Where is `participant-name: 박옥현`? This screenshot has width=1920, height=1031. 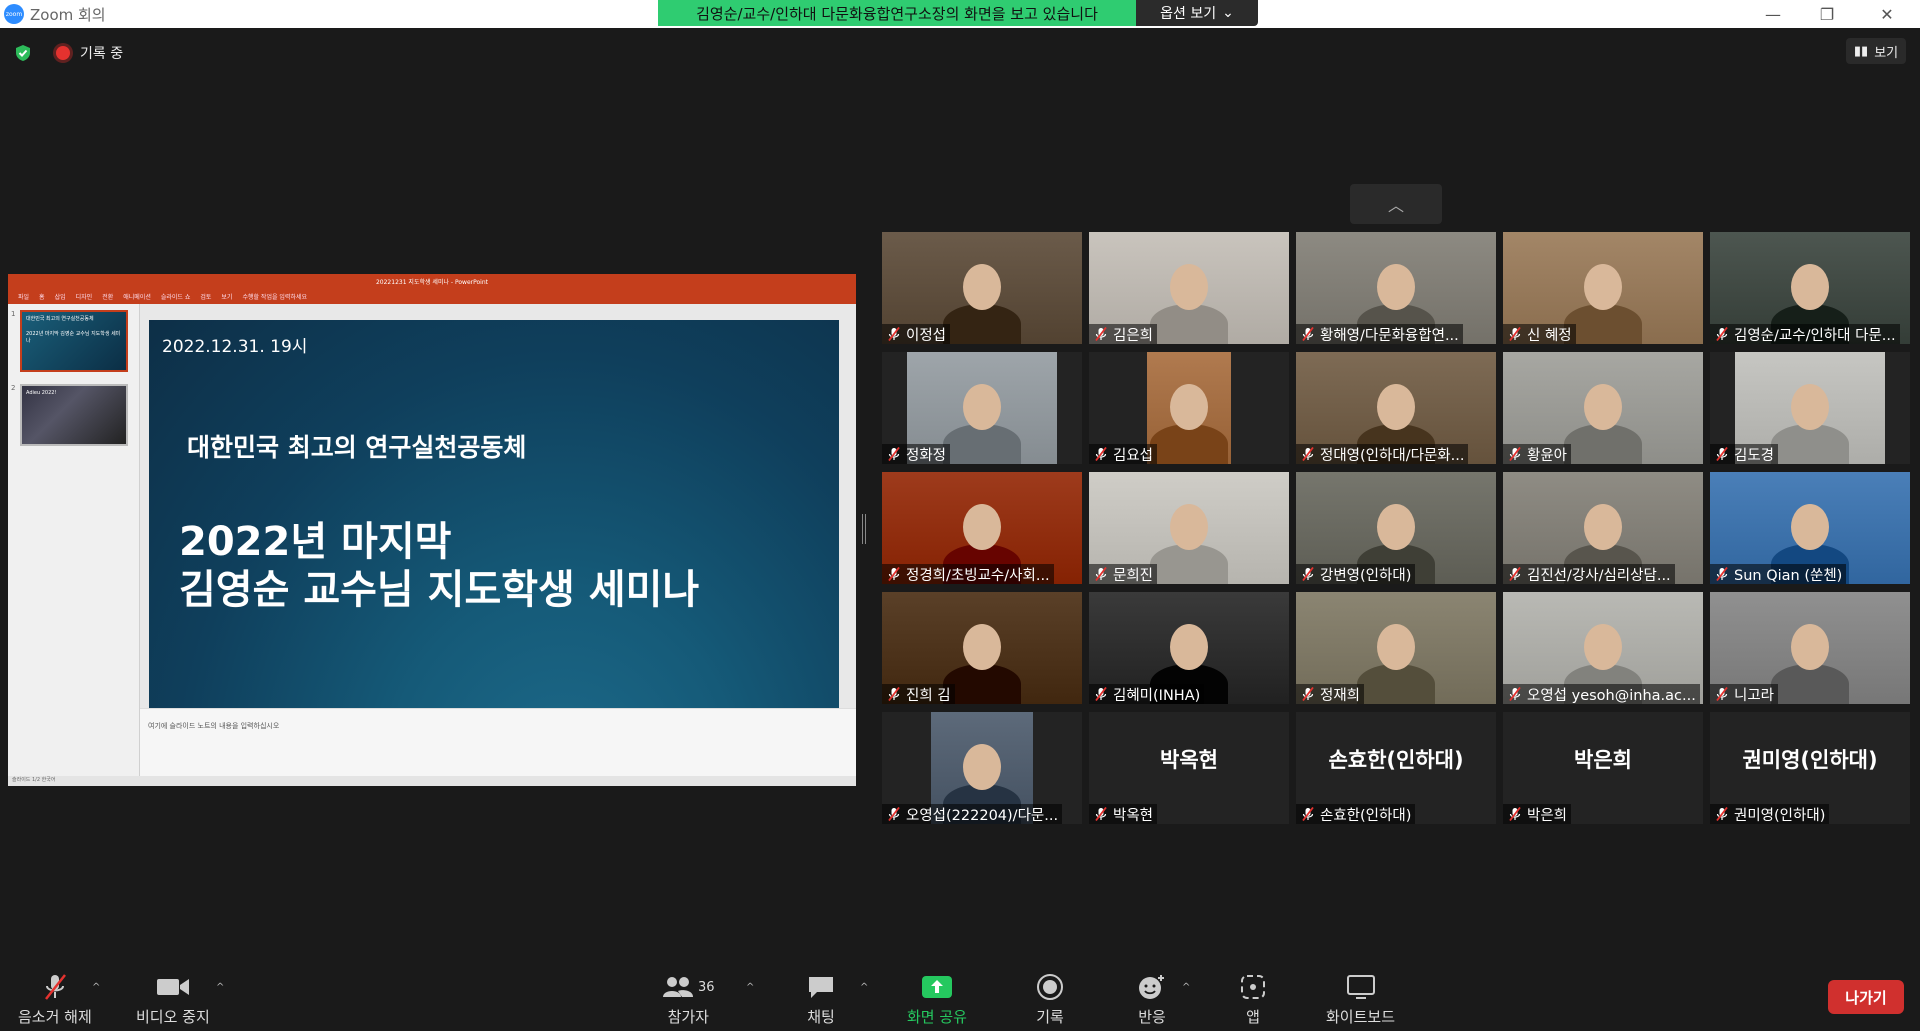
participant-name: 박옥현 is located at coordinates (1133, 815).